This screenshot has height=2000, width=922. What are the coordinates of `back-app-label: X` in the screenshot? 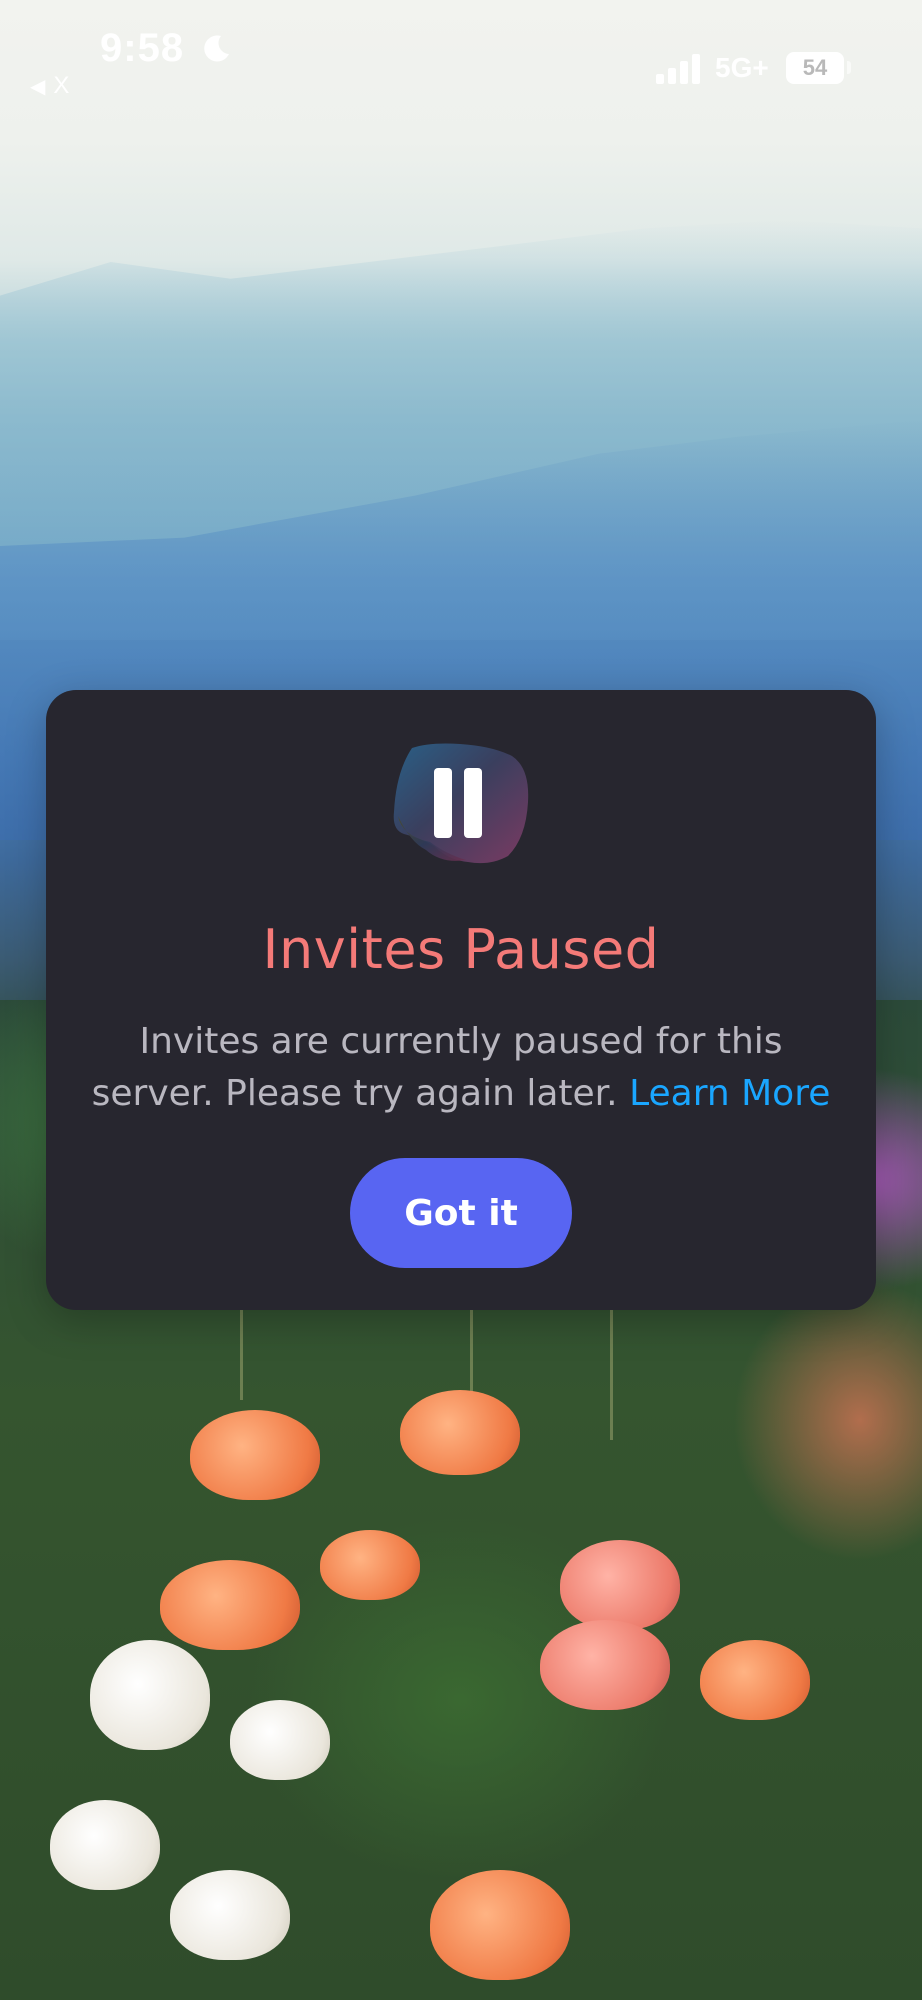 It's located at (61, 85).